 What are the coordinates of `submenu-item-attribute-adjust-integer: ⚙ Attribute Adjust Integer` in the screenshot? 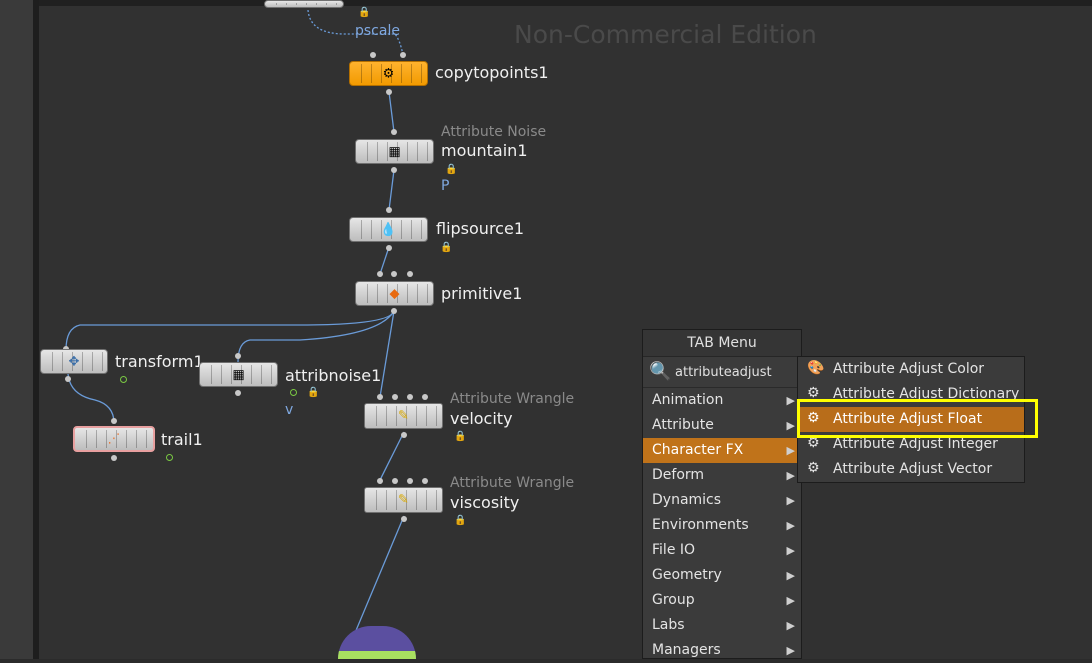 It's located at (911, 444).